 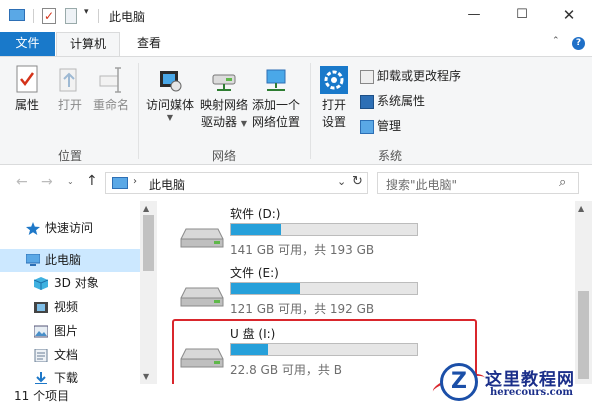 I want to click on drive-item: 软件 (D:) 141 GB 可用，共 193 GB, so click(x=305, y=233).